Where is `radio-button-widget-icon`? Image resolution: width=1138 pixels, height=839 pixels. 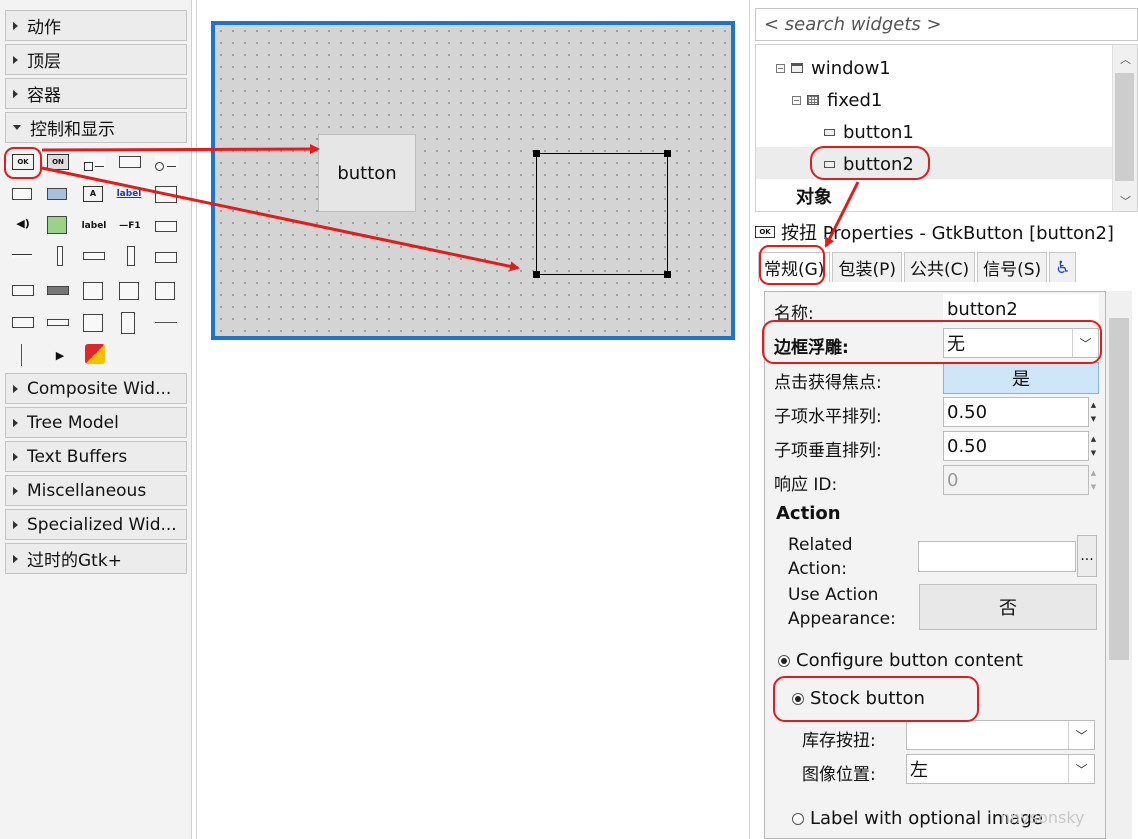
radio-button-widget-icon is located at coordinates (167, 163).